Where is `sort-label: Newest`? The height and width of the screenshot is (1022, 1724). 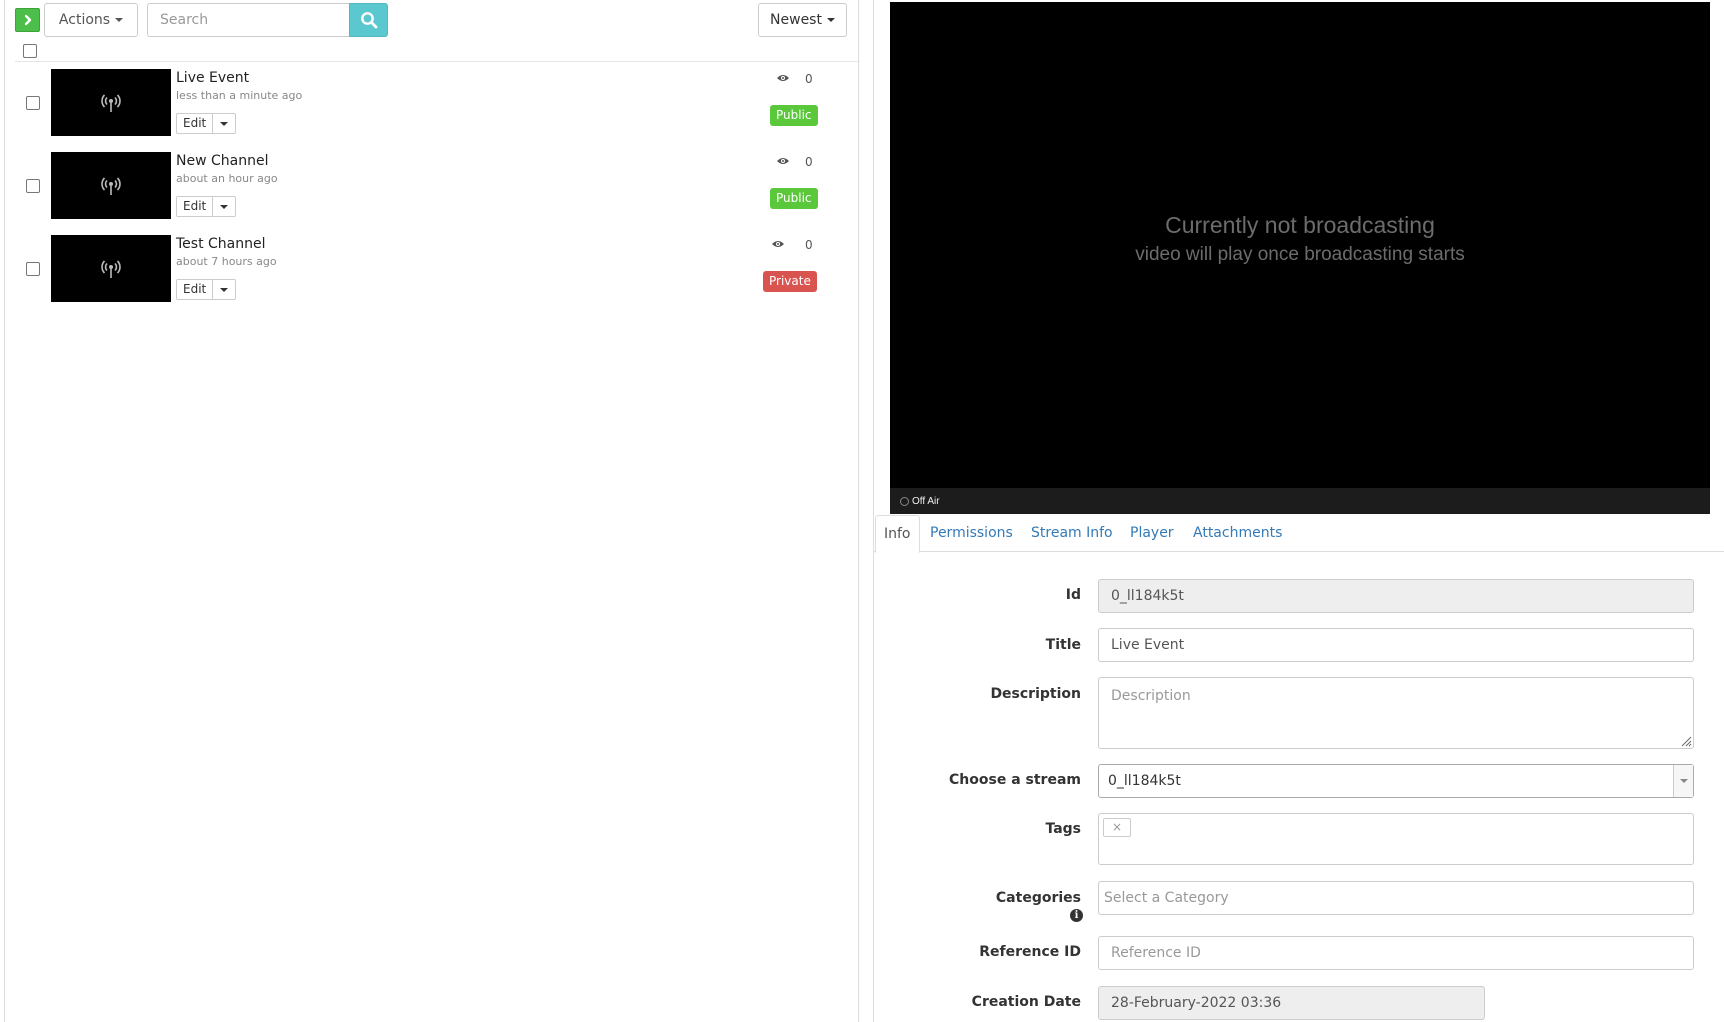 sort-label: Newest is located at coordinates (796, 20).